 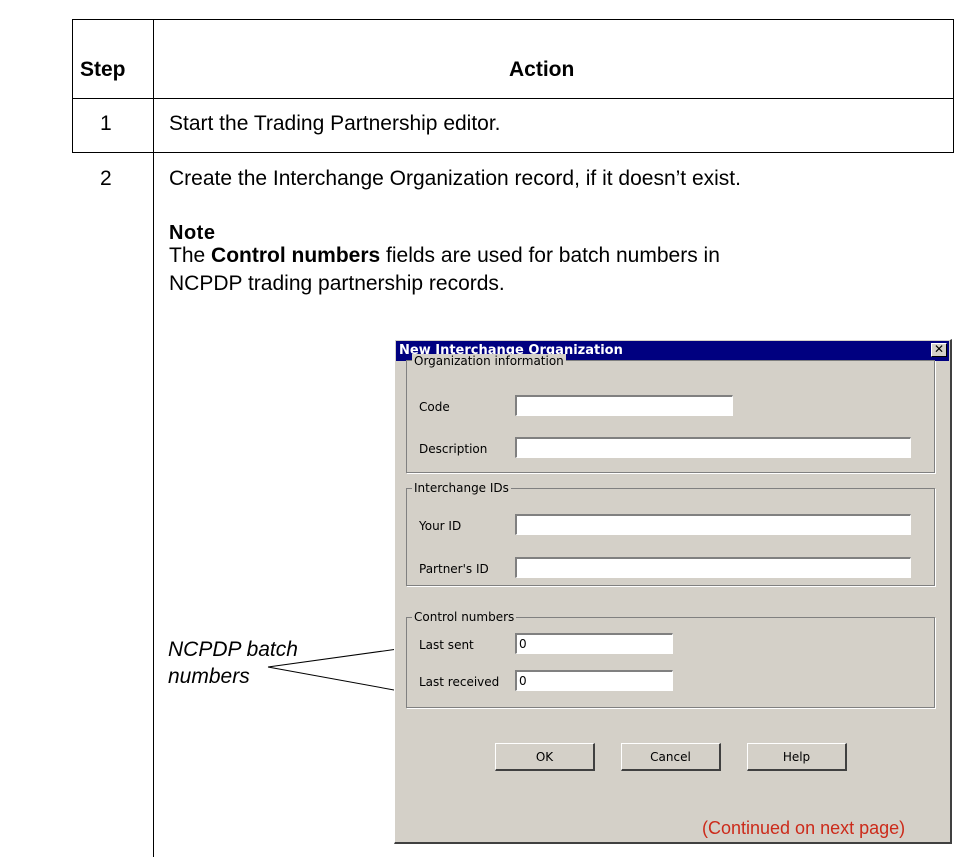 What do you see at coordinates (296, 255) in the screenshot?
I see `note-bold-term: Control numbers` at bounding box center [296, 255].